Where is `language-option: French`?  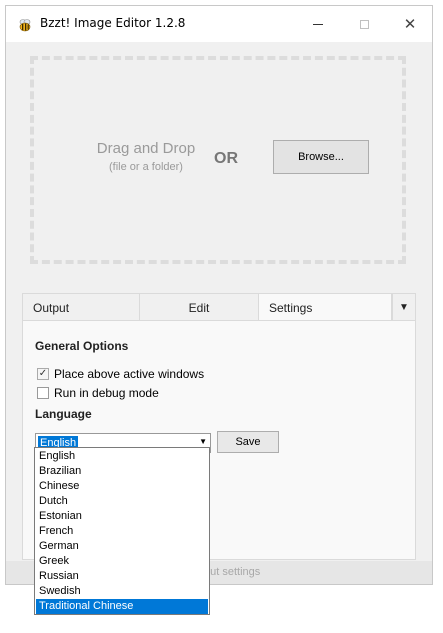 language-option: French is located at coordinates (122, 531).